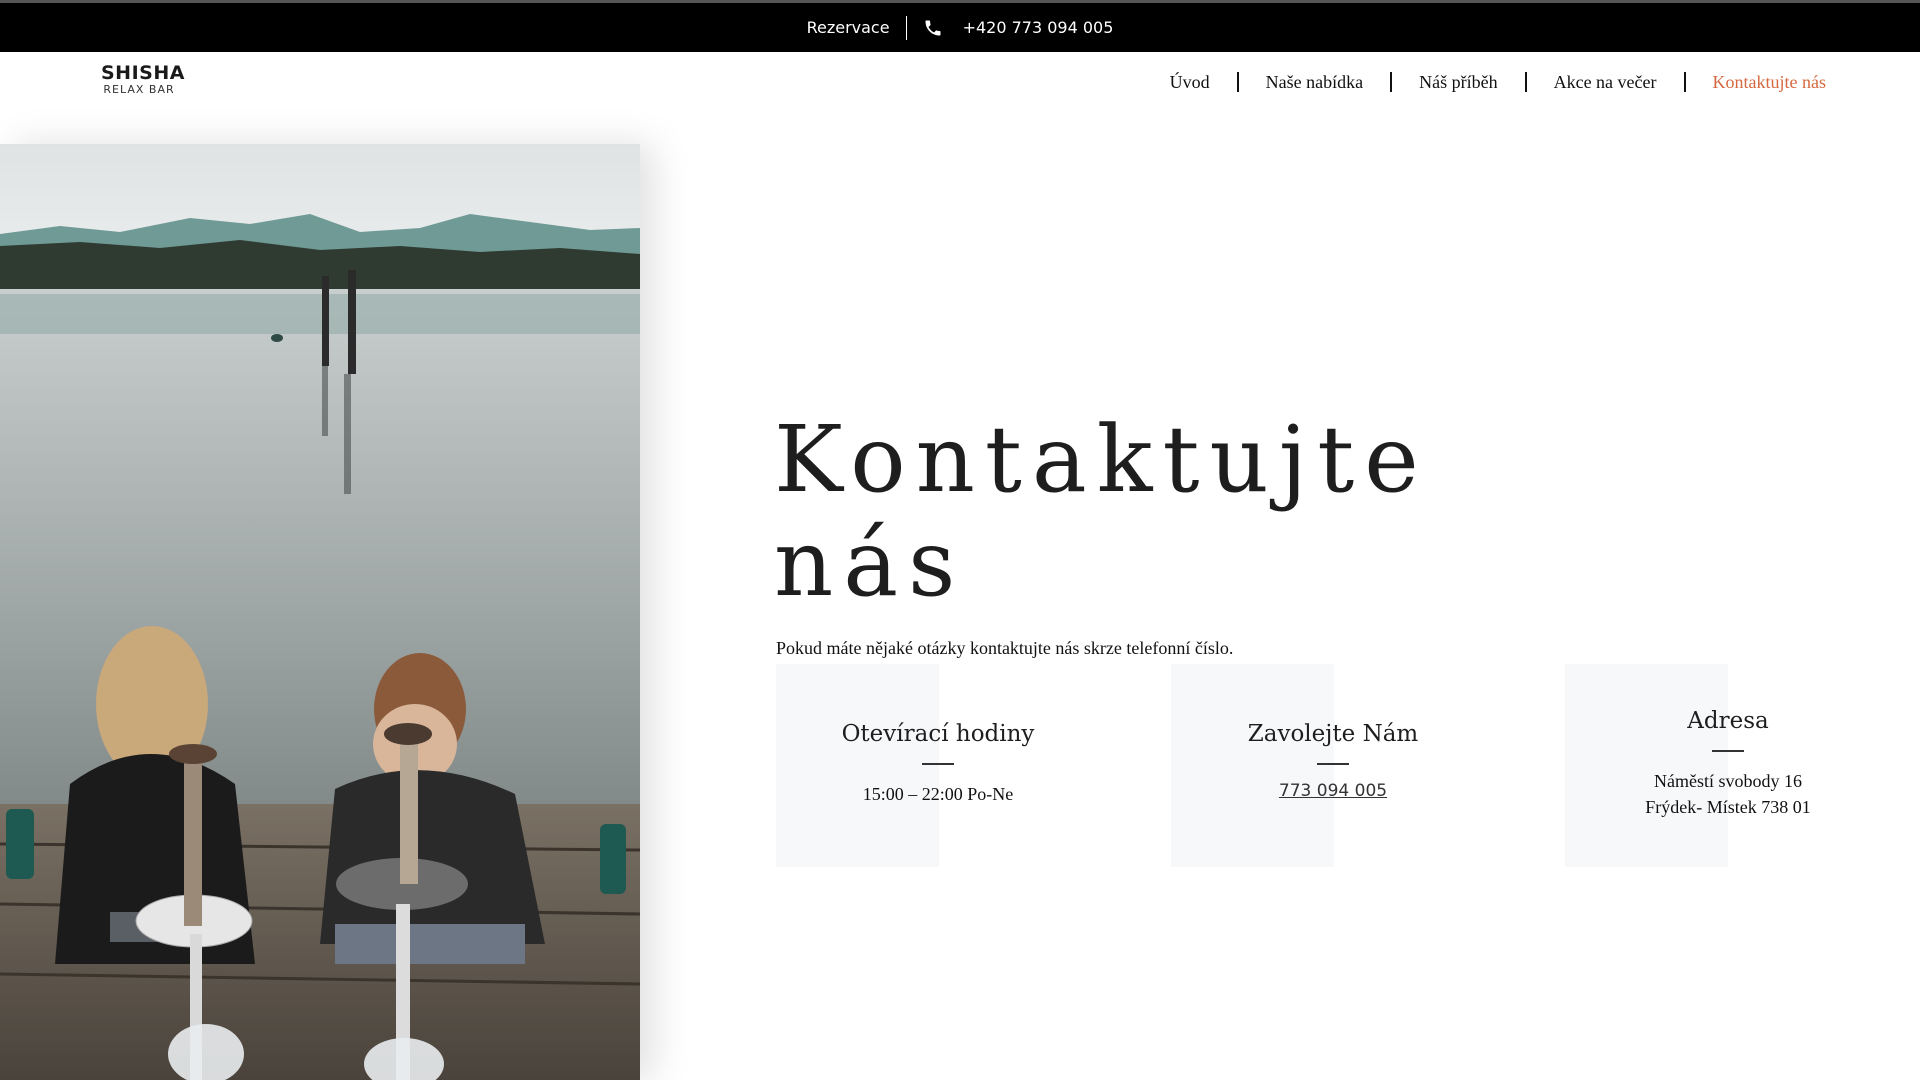 Image resolution: width=1920 pixels, height=1080 pixels. I want to click on opening-hours-text: 15:00 – 22:00 Po-Ne, so click(938, 794).